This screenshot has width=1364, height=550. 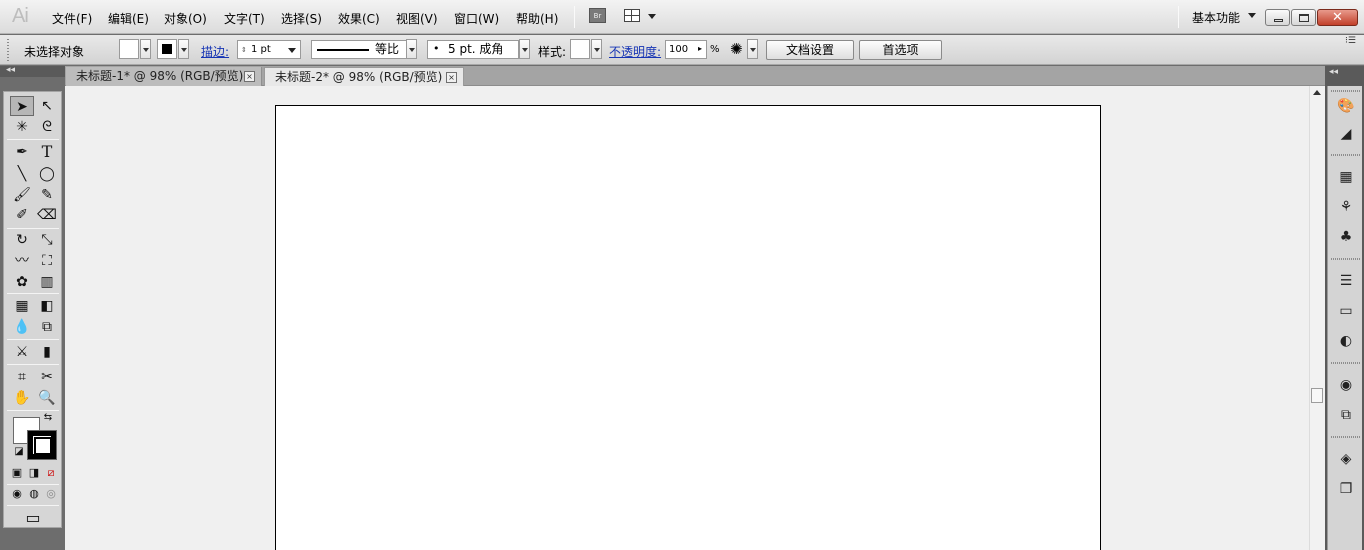 What do you see at coordinates (1346, 237) in the screenshot?
I see `symbols-icon: ♣` at bounding box center [1346, 237].